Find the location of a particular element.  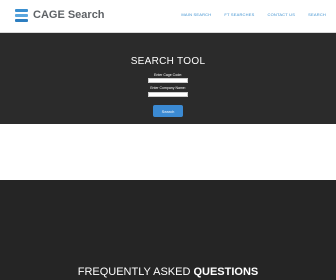

company-name-label: Enter Company Name: is located at coordinates (168, 88).